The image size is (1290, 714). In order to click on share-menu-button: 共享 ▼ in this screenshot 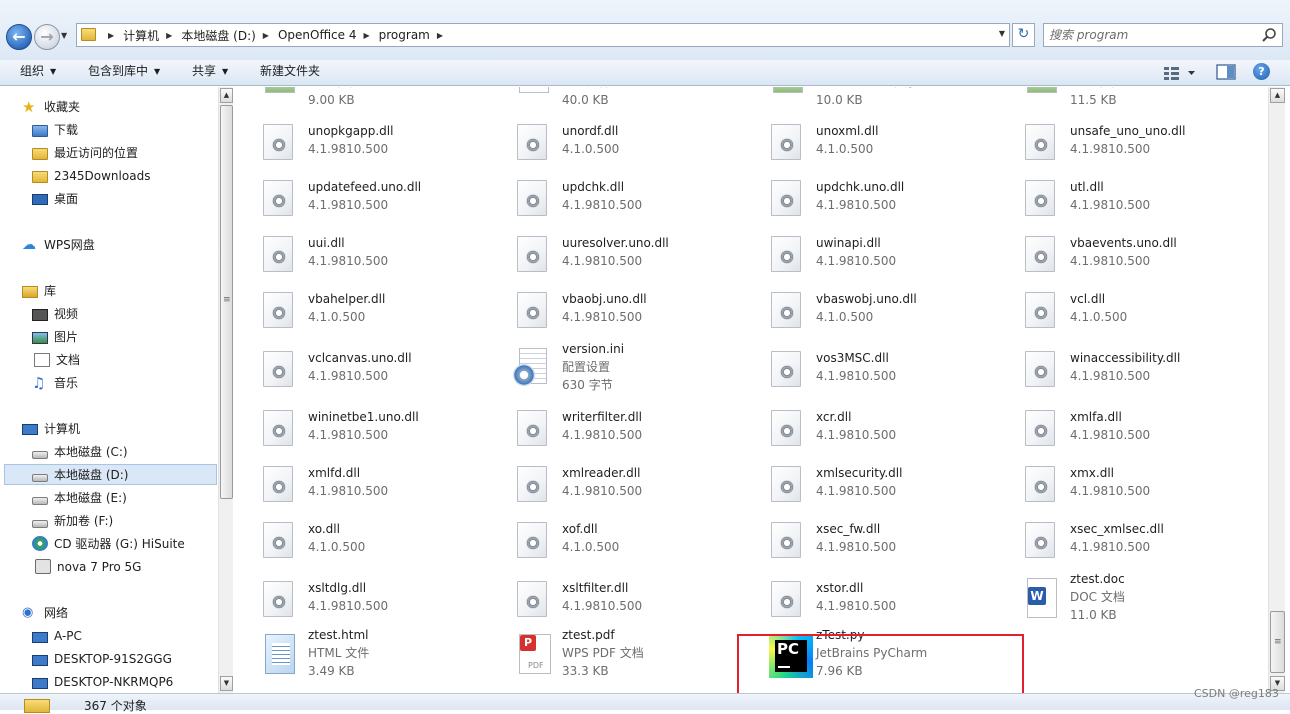, I will do `click(210, 73)`.